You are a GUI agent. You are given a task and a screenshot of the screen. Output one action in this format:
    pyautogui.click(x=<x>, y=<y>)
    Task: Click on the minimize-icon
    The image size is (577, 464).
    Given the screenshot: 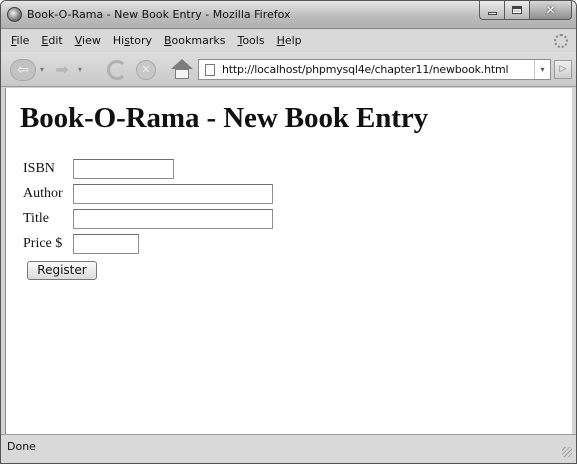 What is the action you would take?
    pyautogui.click(x=492, y=13)
    